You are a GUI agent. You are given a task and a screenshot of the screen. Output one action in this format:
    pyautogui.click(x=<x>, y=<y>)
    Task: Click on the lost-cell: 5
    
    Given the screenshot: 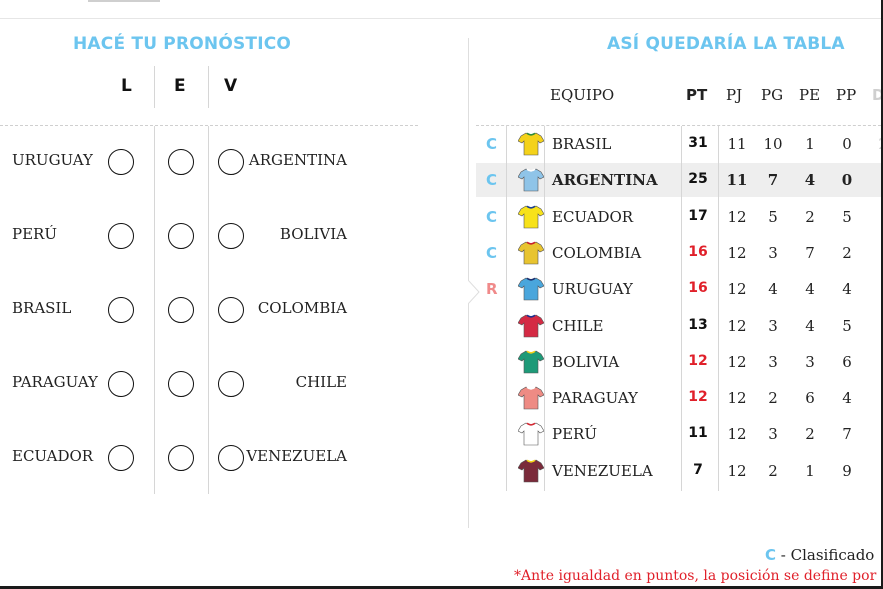 What is the action you would take?
    pyautogui.click(x=847, y=325)
    